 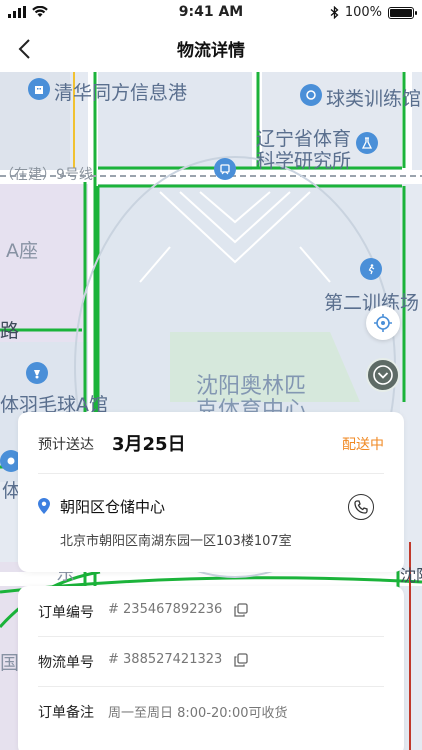 What do you see at coordinates (165, 659) in the screenshot?
I see `tracking-number-value: # 388527421323` at bounding box center [165, 659].